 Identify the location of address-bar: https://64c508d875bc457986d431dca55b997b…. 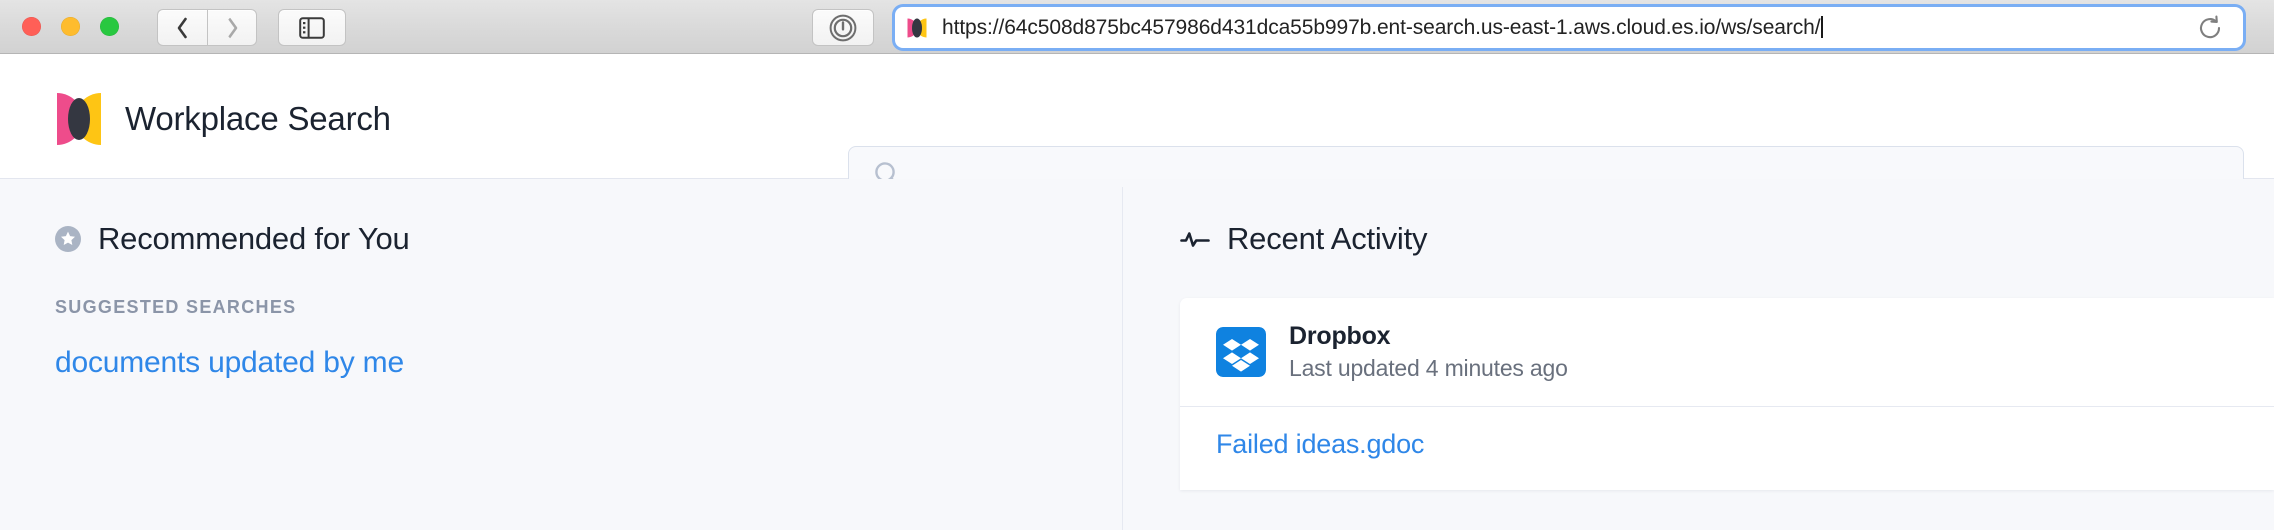
(1569, 27).